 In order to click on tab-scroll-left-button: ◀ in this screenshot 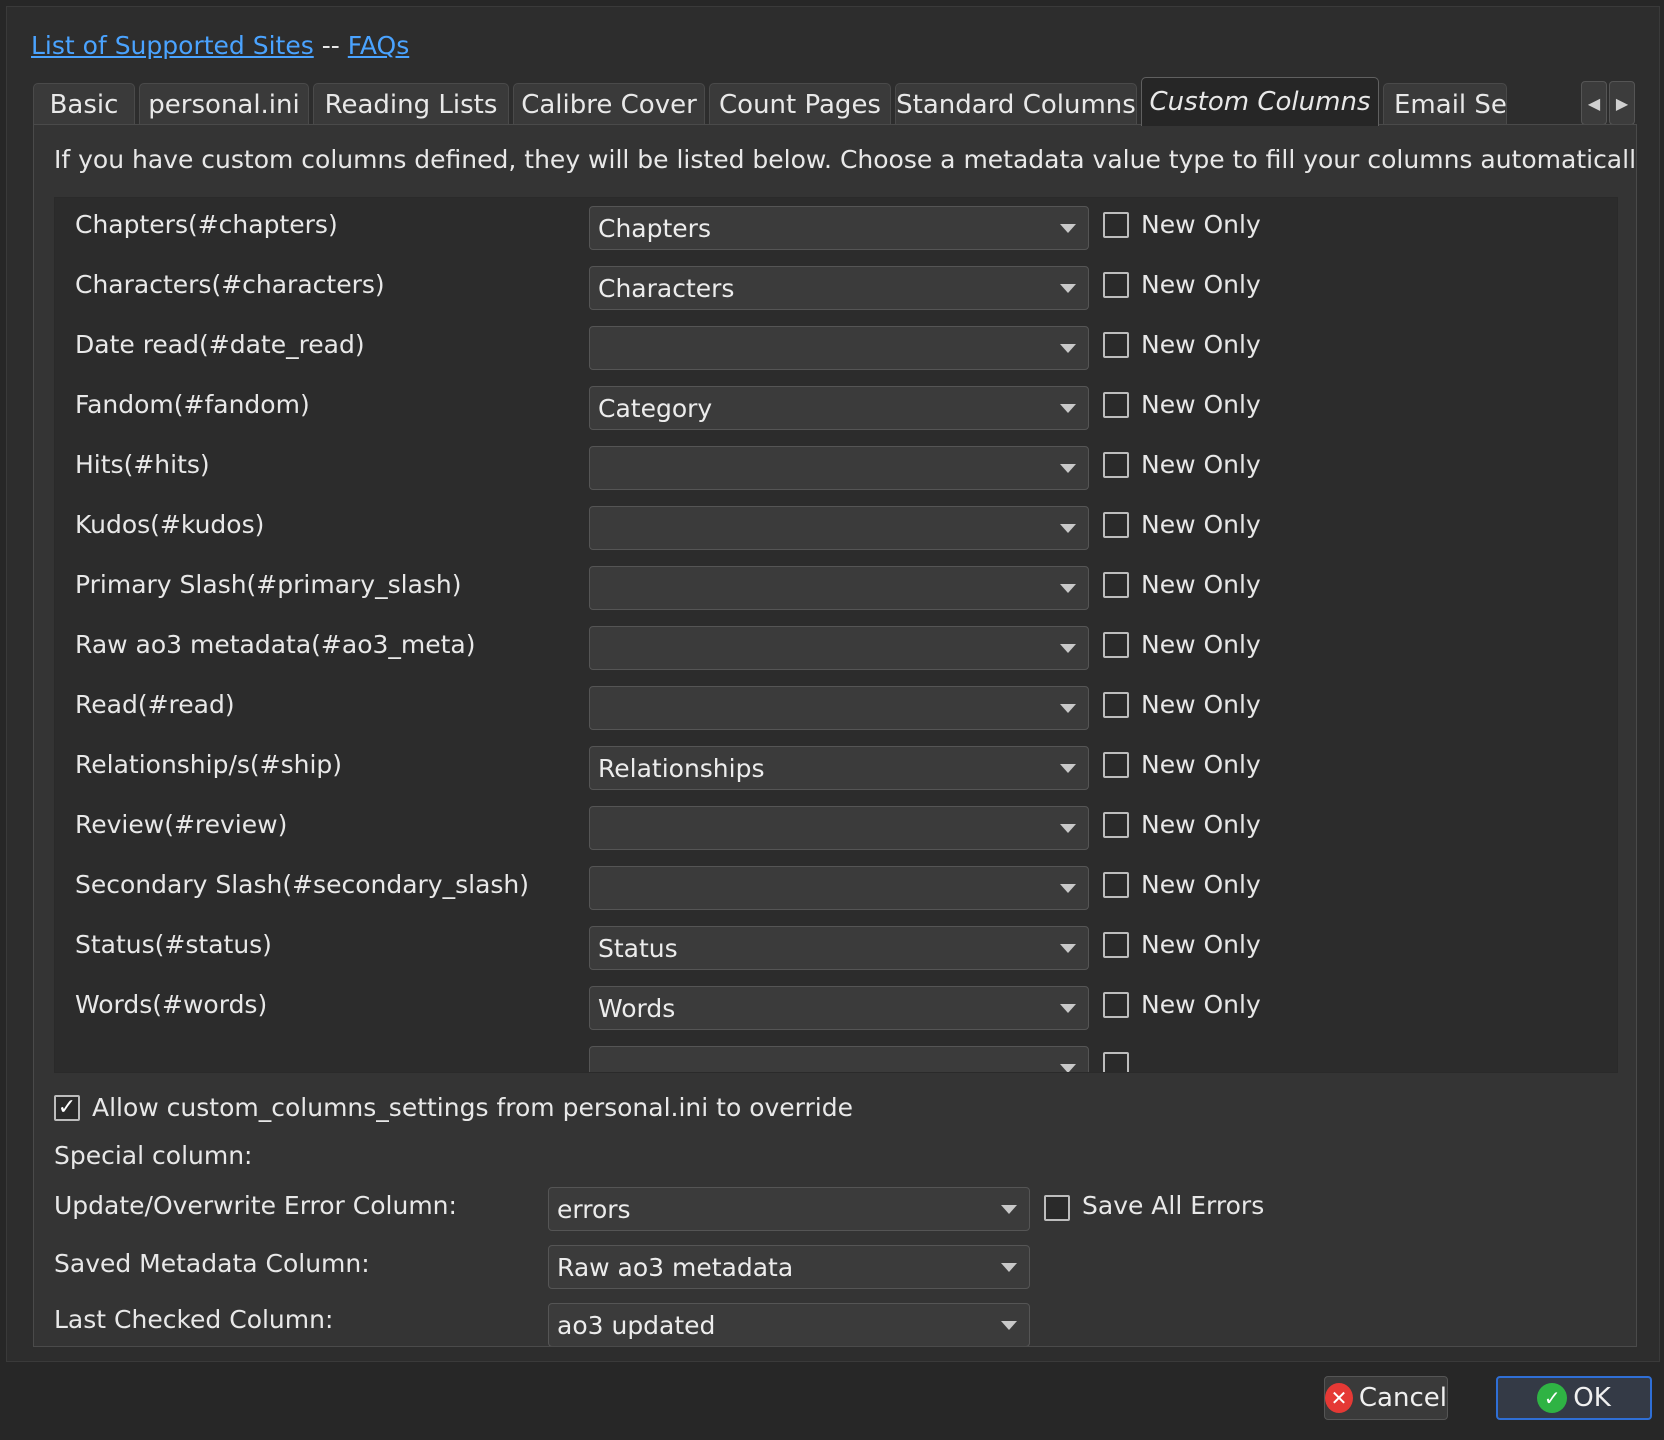, I will do `click(1594, 103)`.